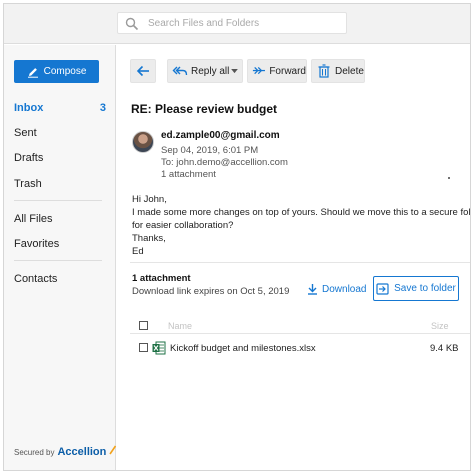 Image resolution: width=474 pixels, height=474 pixels. I want to click on compose-button: Compose, so click(56, 71).